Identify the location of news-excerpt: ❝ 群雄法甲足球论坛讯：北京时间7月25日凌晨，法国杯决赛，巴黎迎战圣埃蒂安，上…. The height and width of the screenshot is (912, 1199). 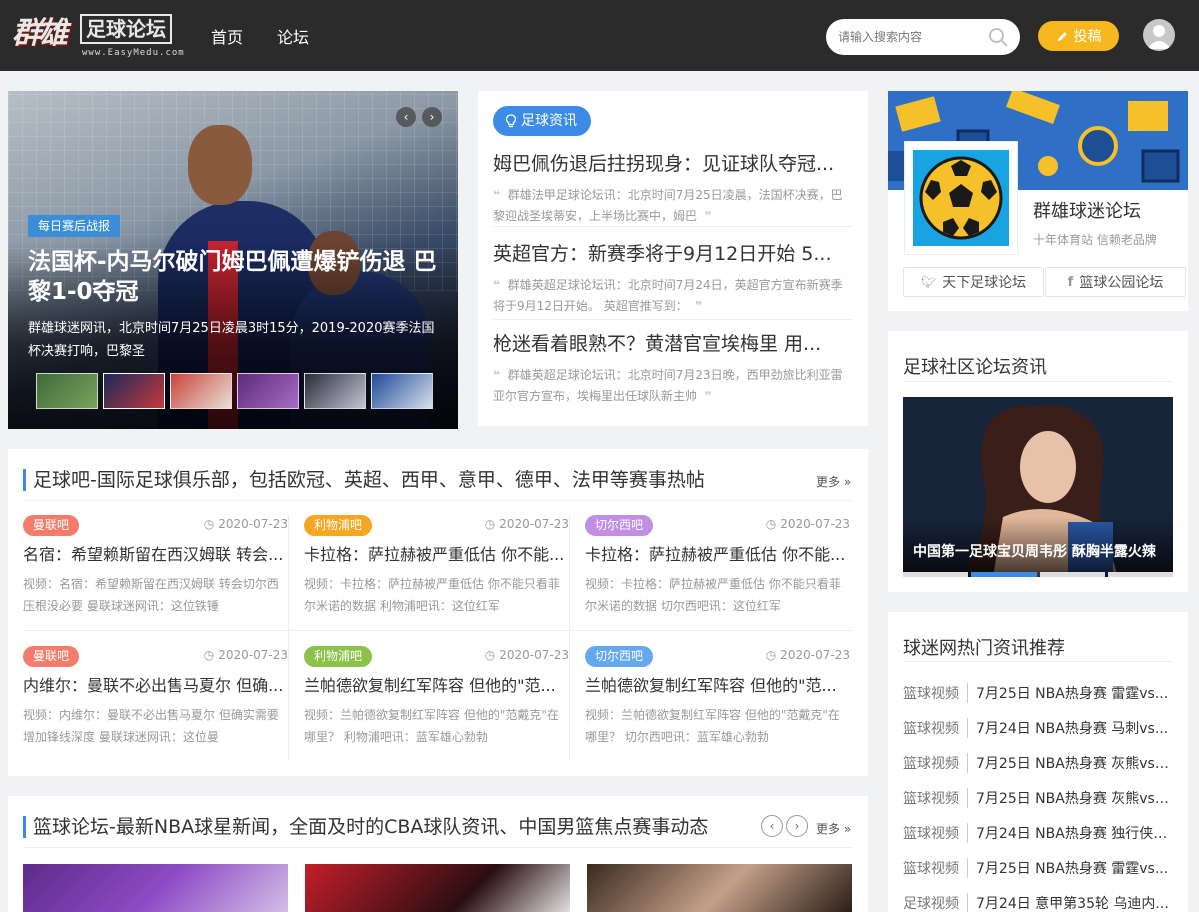
(668, 205).